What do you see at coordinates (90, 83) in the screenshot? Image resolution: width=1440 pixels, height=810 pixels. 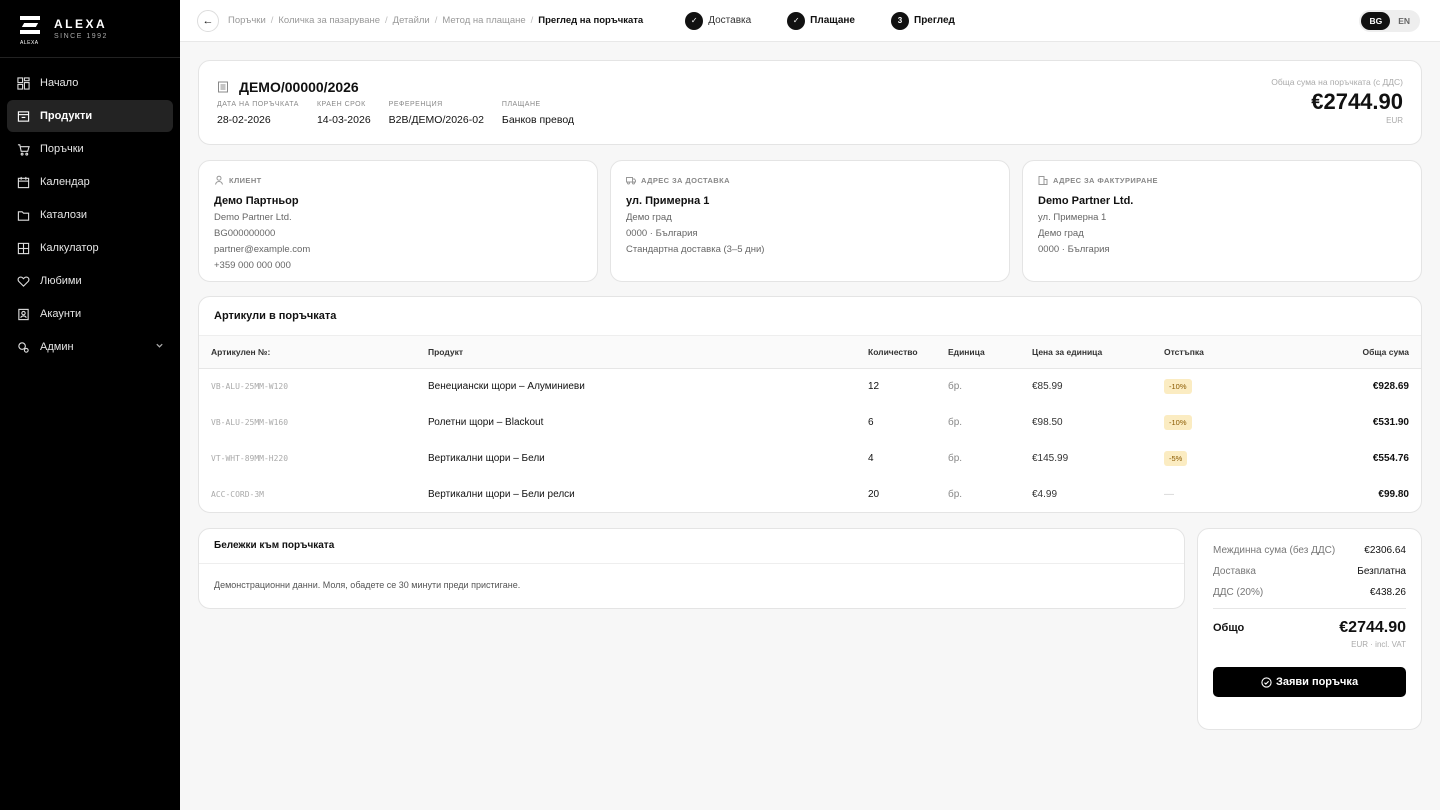 I see `sidebar-item-home: Начало` at bounding box center [90, 83].